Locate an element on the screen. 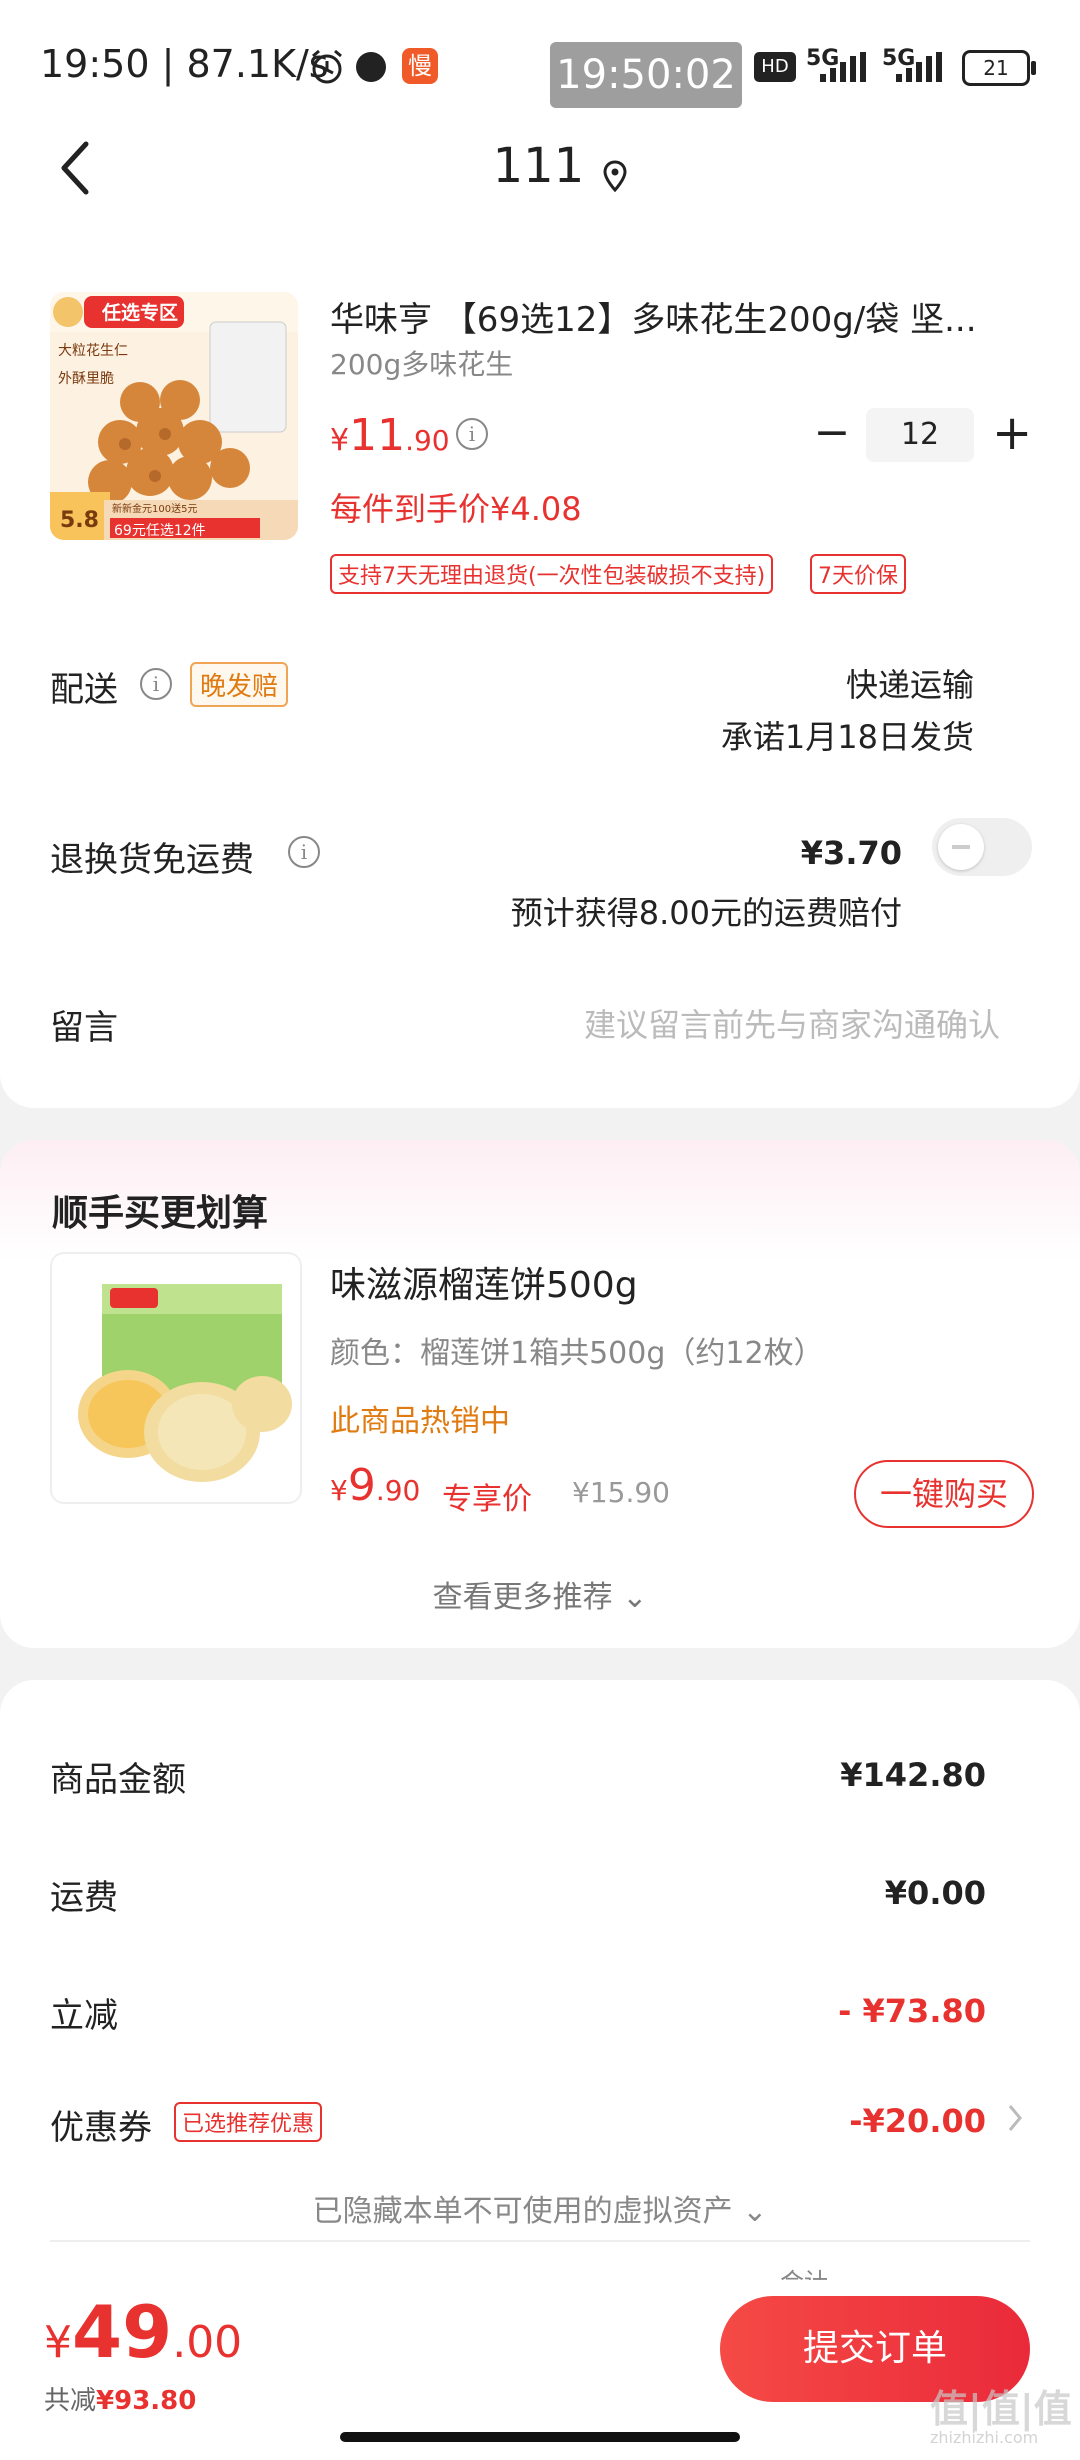  shipping-fee-label: 运费 is located at coordinates (84, 1898).